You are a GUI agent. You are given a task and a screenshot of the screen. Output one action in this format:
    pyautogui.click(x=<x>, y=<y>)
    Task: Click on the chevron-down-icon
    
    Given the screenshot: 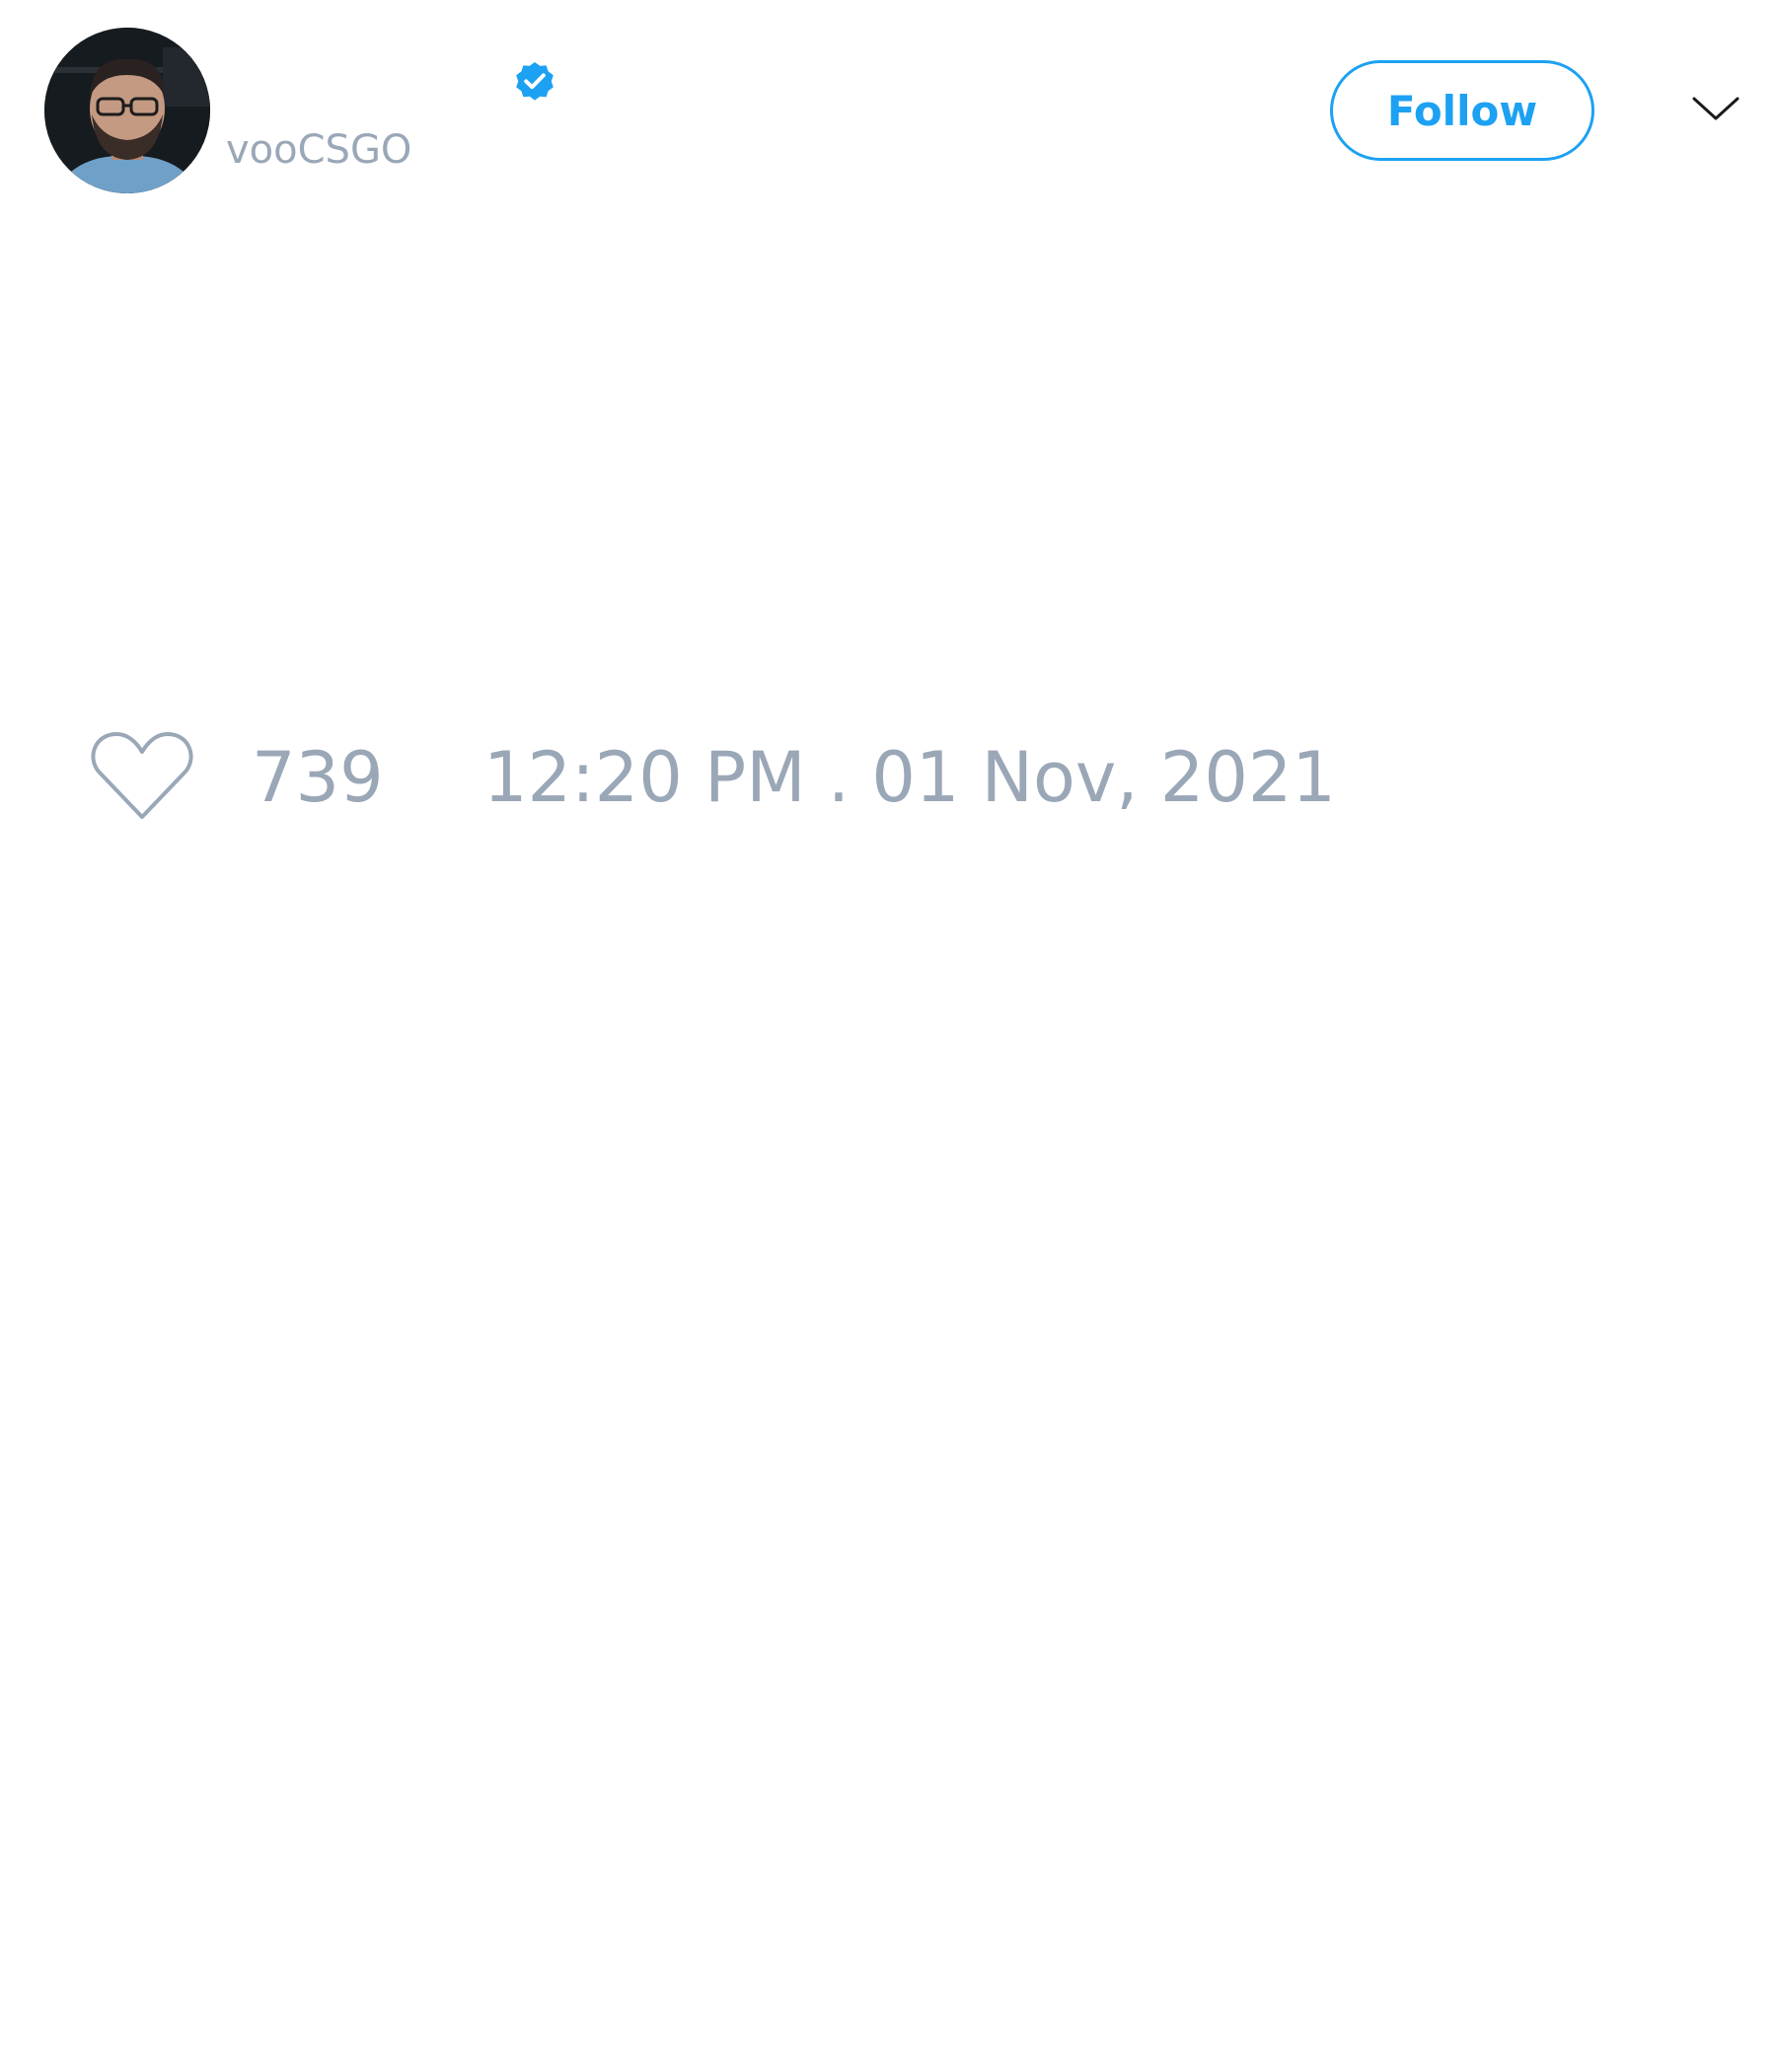 What is the action you would take?
    pyautogui.click(x=1716, y=108)
    